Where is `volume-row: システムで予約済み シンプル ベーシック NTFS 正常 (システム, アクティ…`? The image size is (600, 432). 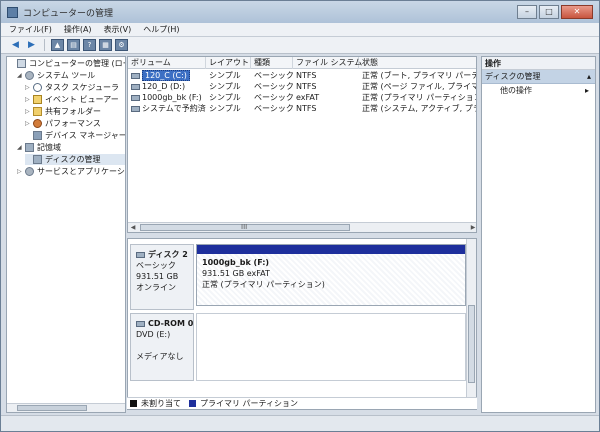 volume-row: システムで予約済み シンプル ベーシック NTFS 正常 (システム, アクティ… is located at coordinates (302, 108).